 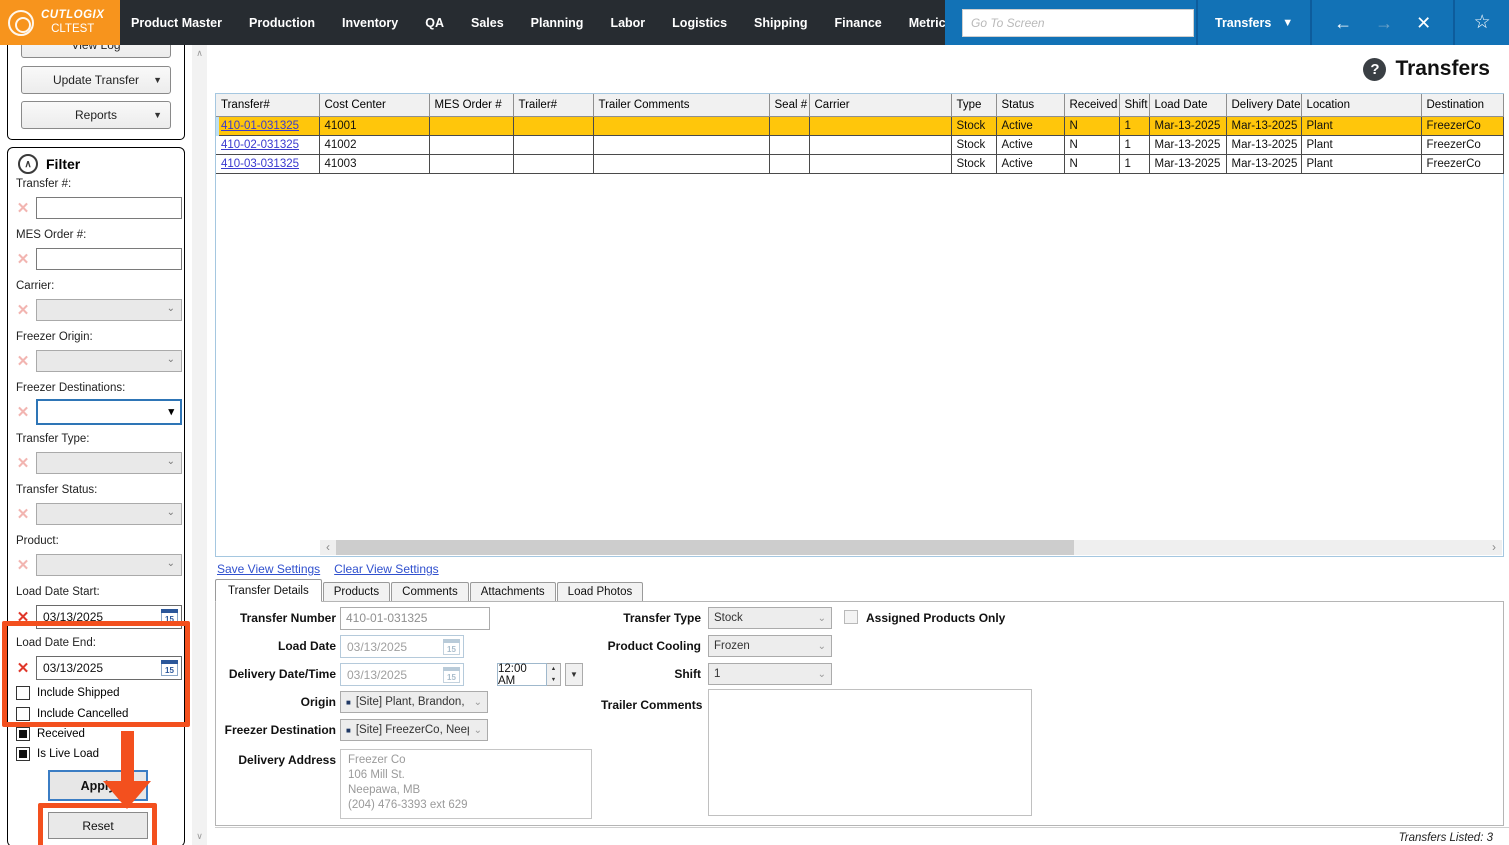 What do you see at coordinates (109, 412) in the screenshot?
I see `freezer-destinations-combobox: ▾` at bounding box center [109, 412].